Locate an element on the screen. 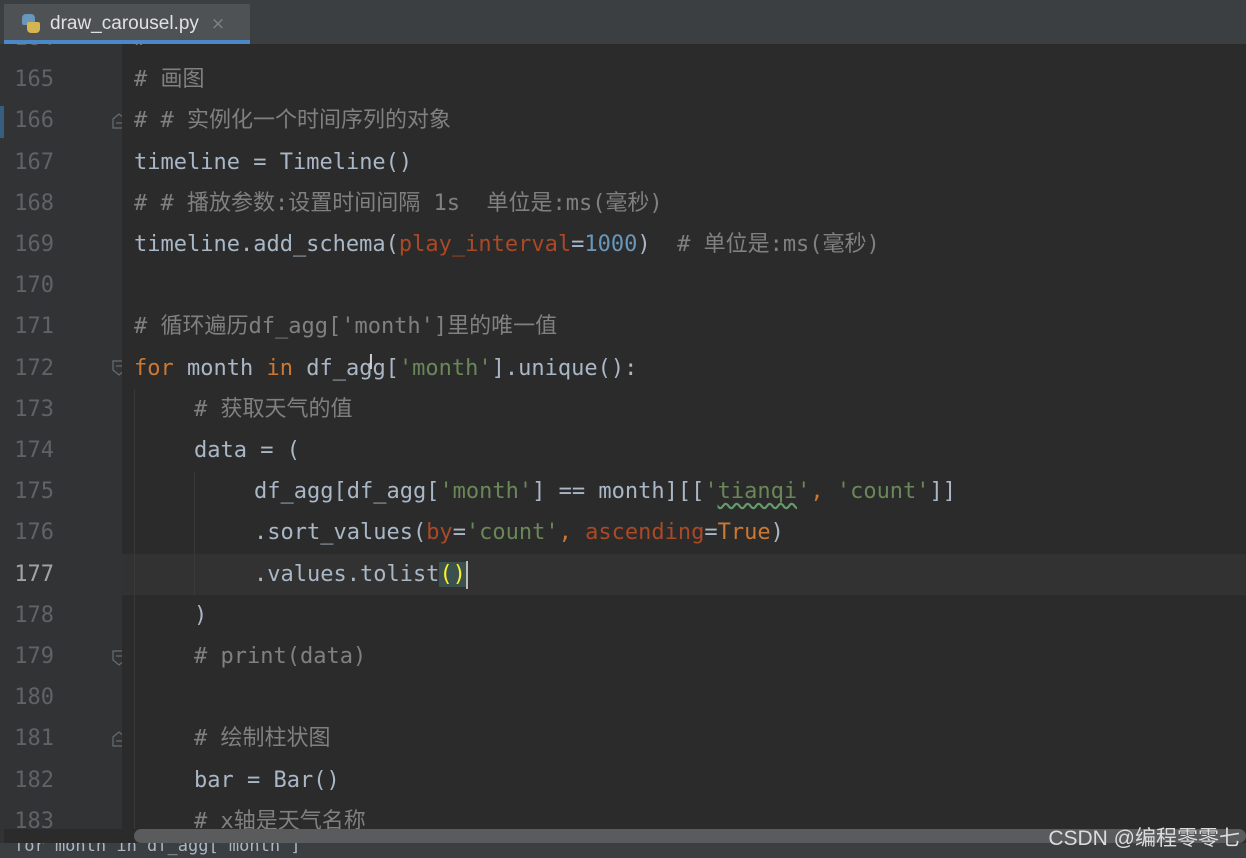  keyword: in is located at coordinates (279, 368).